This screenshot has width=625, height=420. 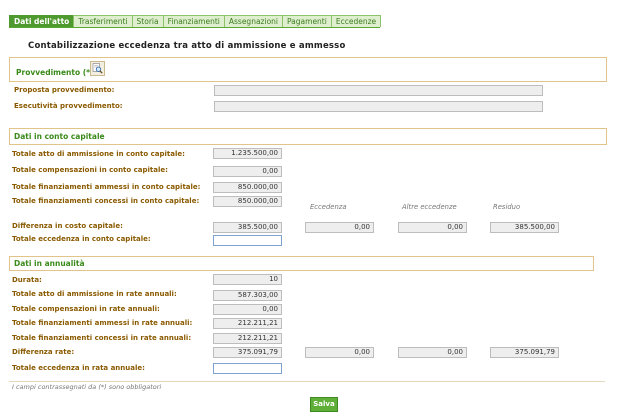 What do you see at coordinates (247, 153) in the screenshot?
I see `capitale-ammissione-field: 1.235.500,00` at bounding box center [247, 153].